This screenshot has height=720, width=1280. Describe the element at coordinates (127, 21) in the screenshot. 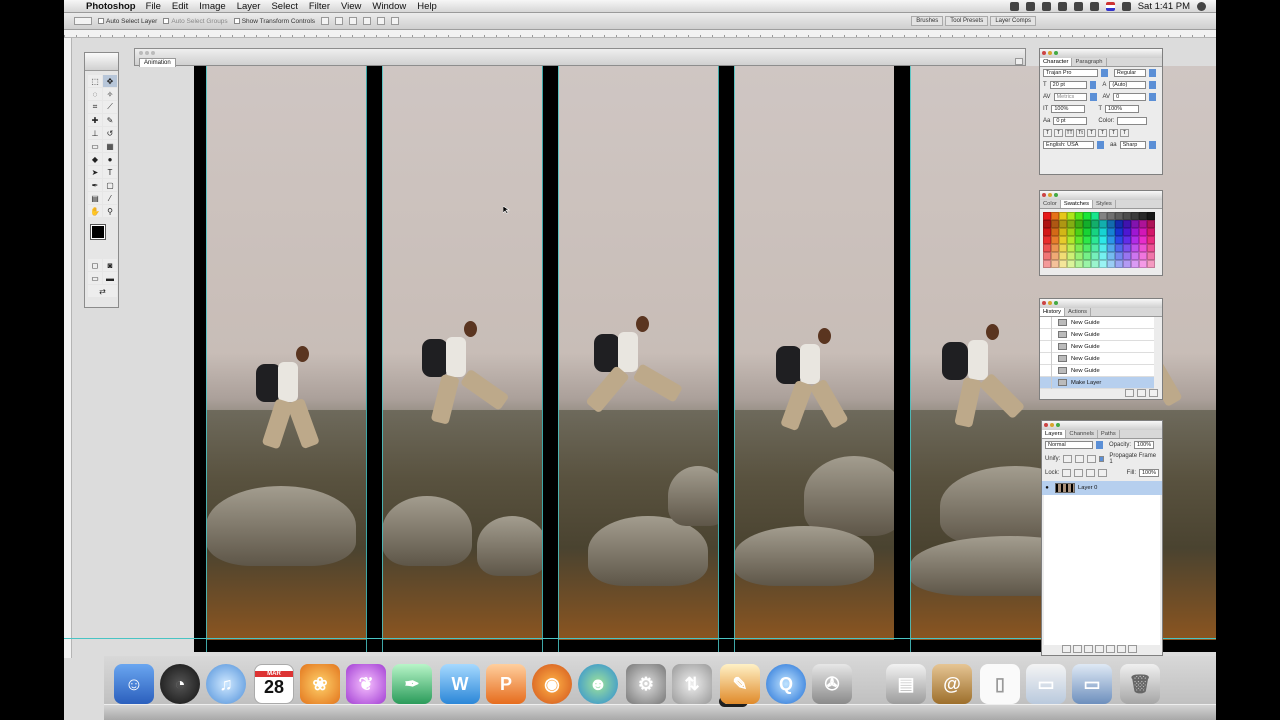

I see `auto-select-layer-option: Auto Select Layer` at that location.